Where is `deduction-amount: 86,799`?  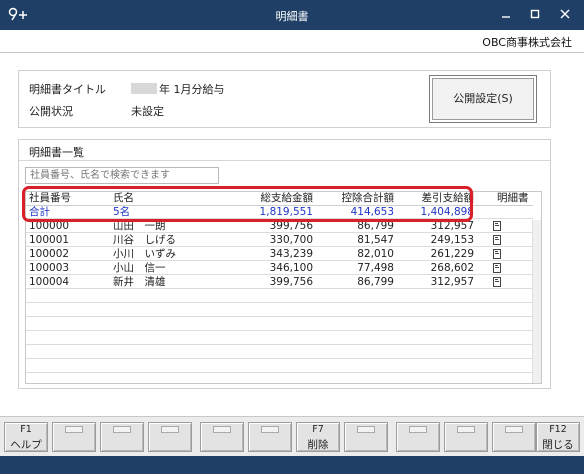
deduction-amount: 86,799 is located at coordinates (375, 282).